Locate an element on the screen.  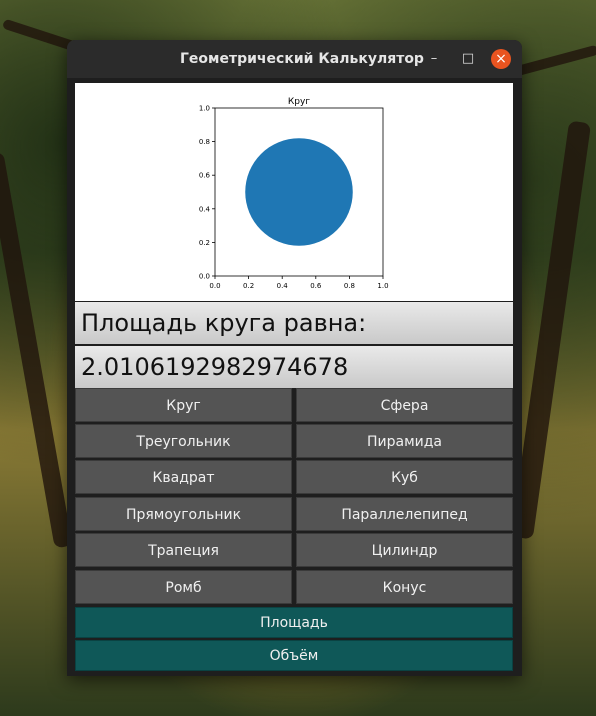
minimize-button: – is located at coordinates (434, 59).